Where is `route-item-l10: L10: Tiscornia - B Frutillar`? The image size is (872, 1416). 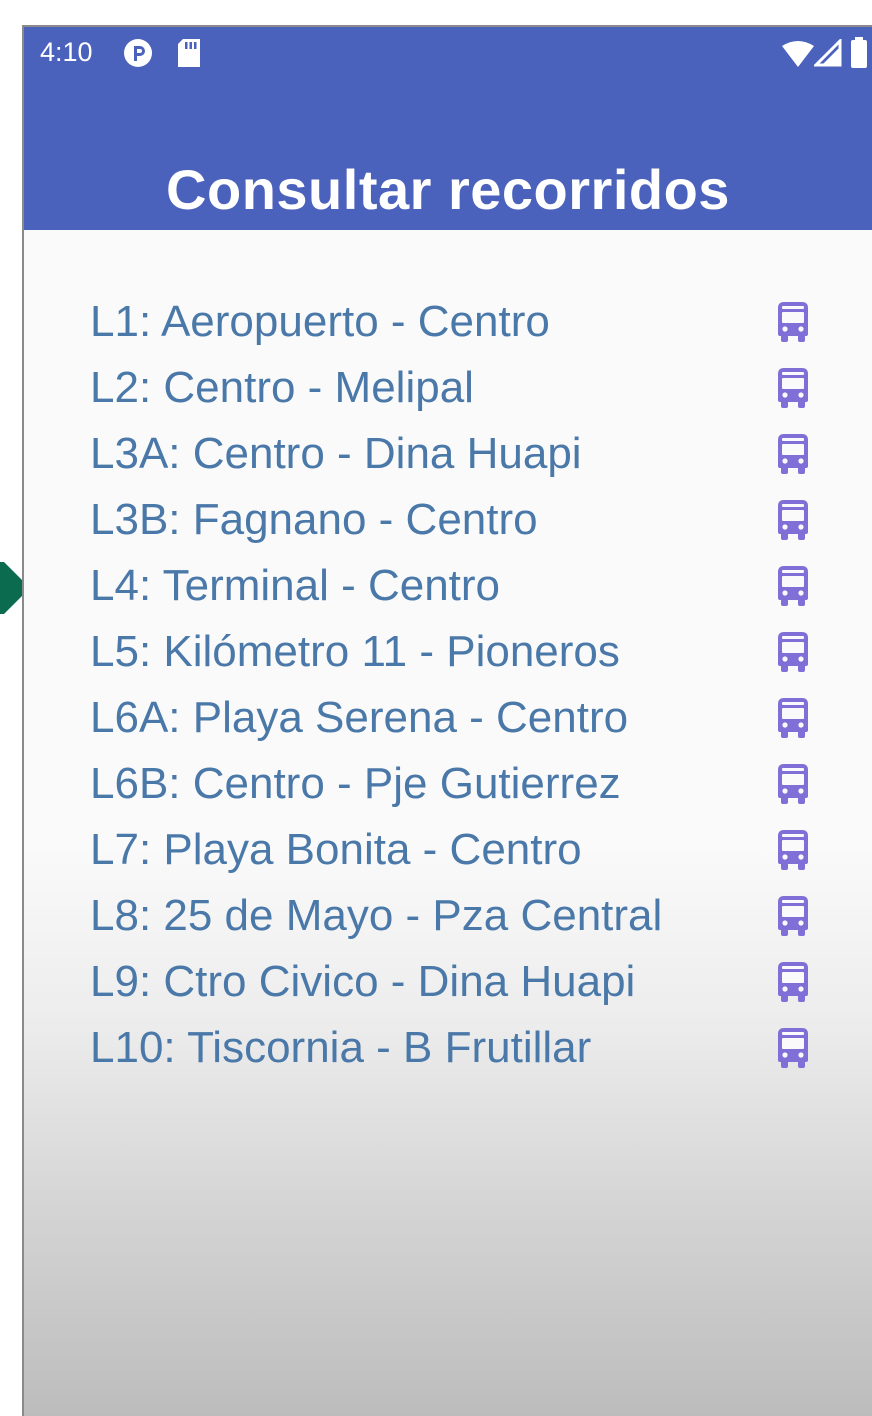 route-item-l10: L10: Tiscornia - B Frutillar is located at coordinates (455, 1048).